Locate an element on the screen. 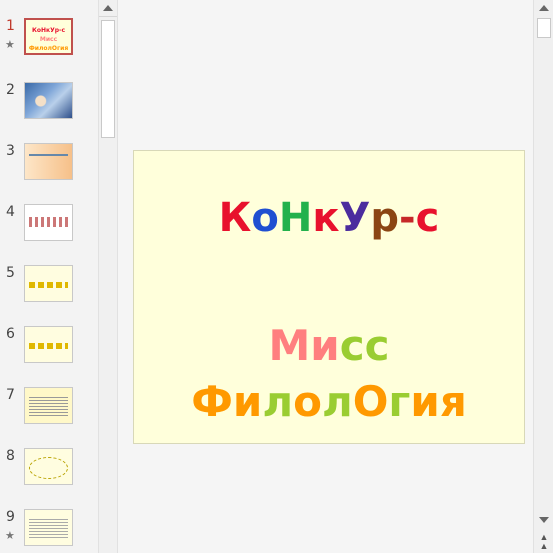 The width and height of the screenshot is (553, 559). slide-number: 3 is located at coordinates (10, 151).